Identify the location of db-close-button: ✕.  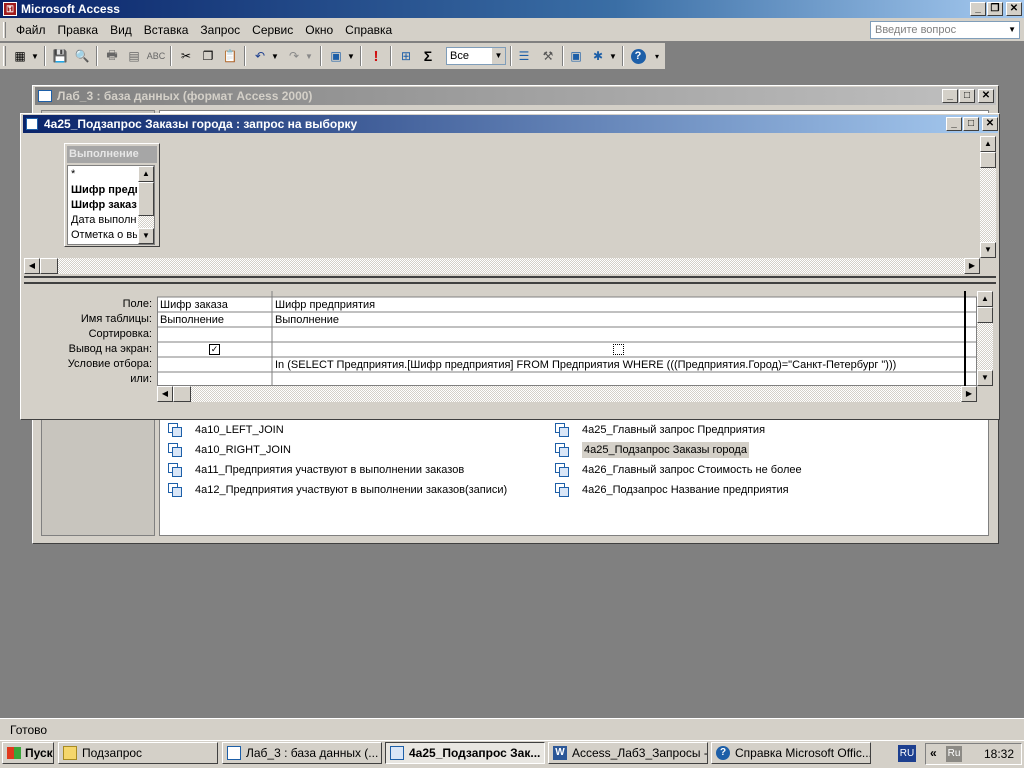
(986, 96).